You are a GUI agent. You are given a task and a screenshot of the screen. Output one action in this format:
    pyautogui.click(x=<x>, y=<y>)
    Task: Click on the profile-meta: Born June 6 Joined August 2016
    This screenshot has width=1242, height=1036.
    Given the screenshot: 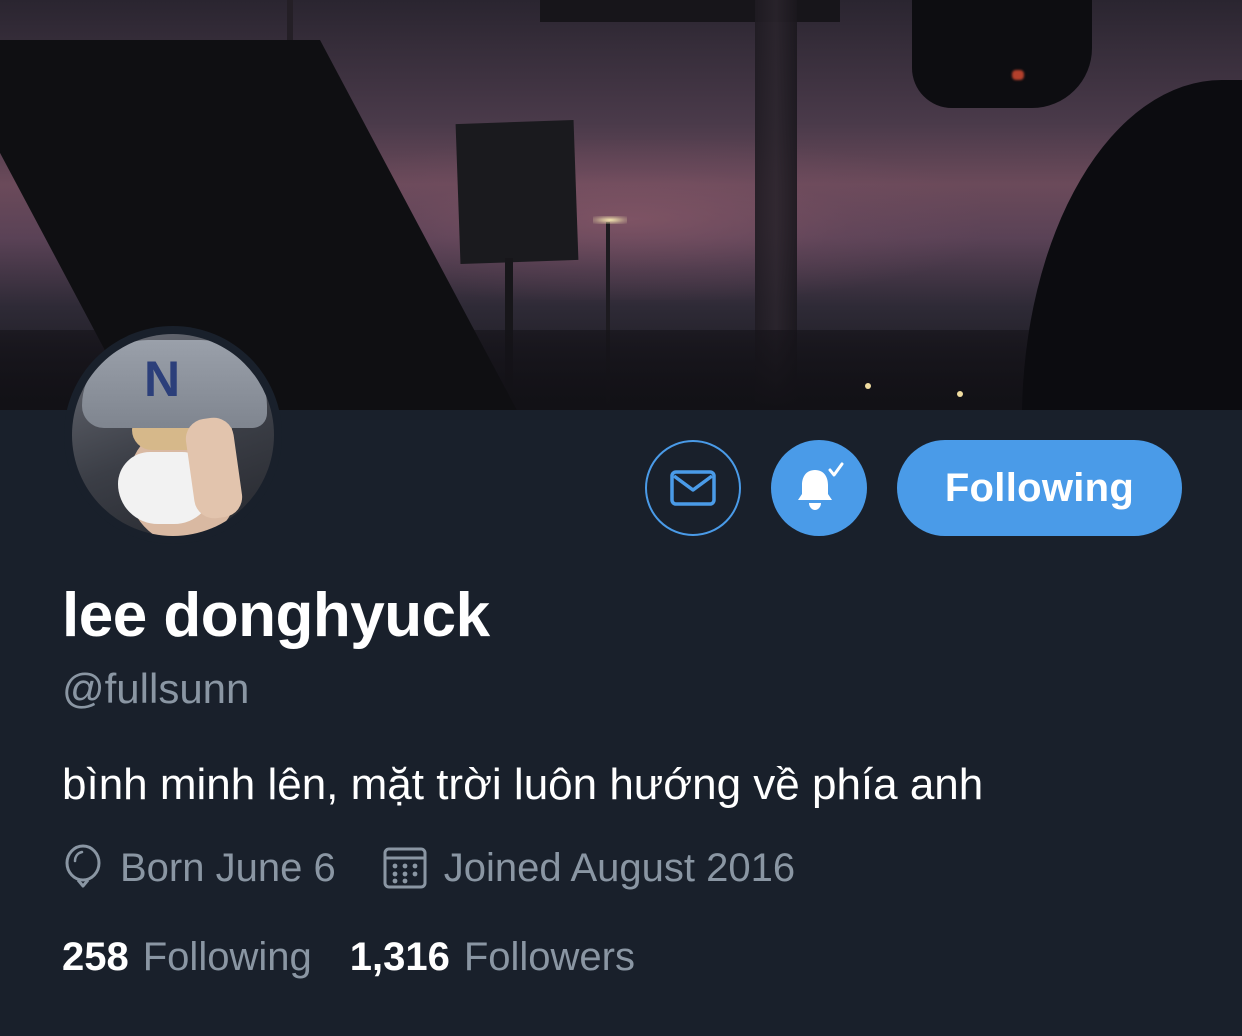 What is the action you would take?
    pyautogui.click(x=428, y=868)
    